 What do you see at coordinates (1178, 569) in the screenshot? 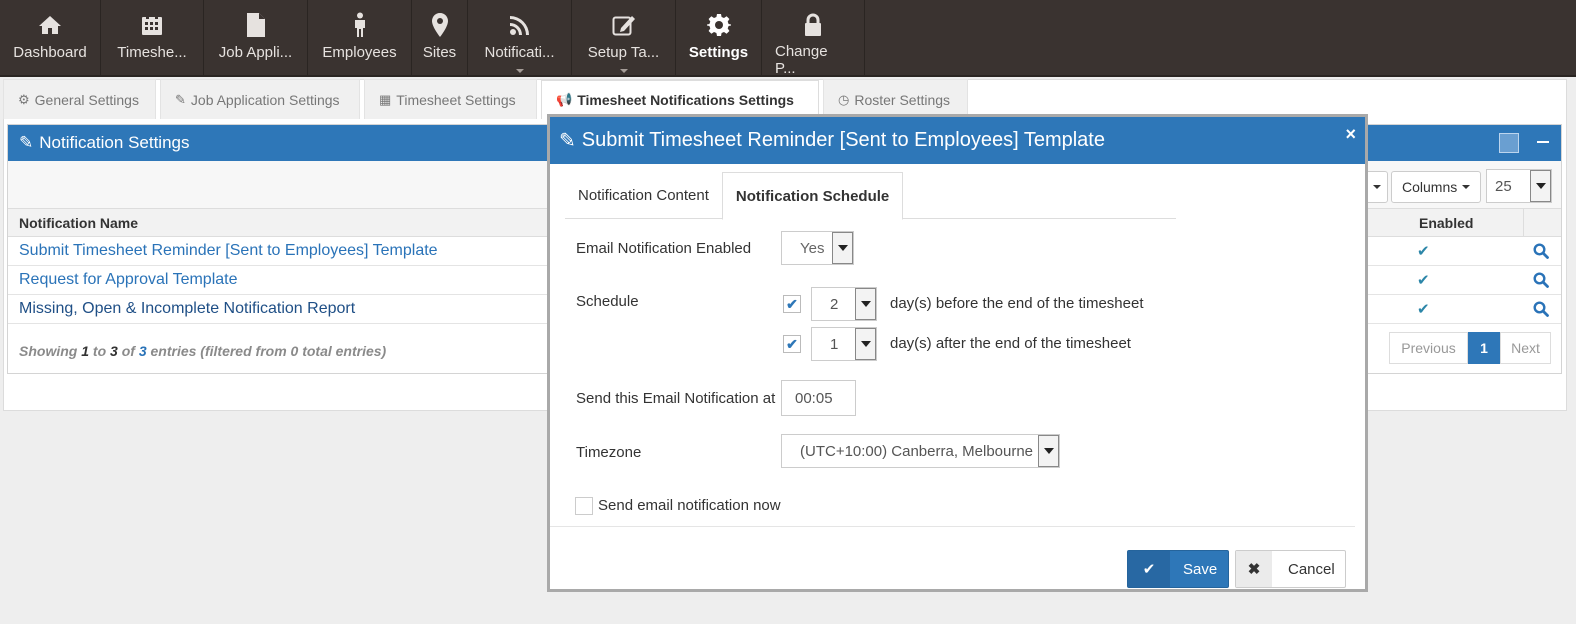
I see `save-button: ✔ Save` at bounding box center [1178, 569].